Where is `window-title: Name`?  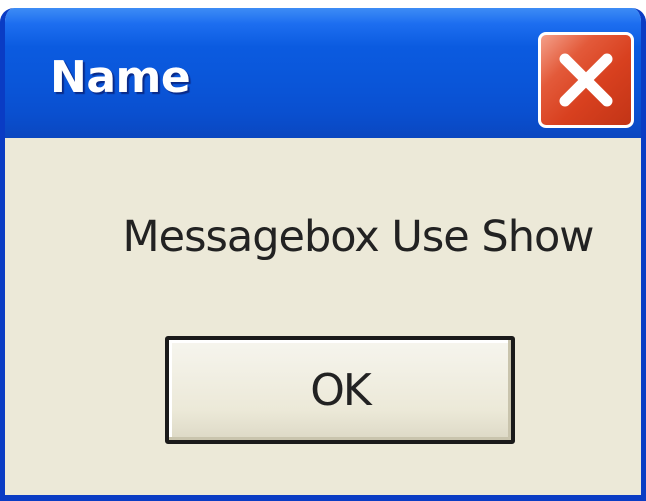
window-title: Name is located at coordinates (120, 77).